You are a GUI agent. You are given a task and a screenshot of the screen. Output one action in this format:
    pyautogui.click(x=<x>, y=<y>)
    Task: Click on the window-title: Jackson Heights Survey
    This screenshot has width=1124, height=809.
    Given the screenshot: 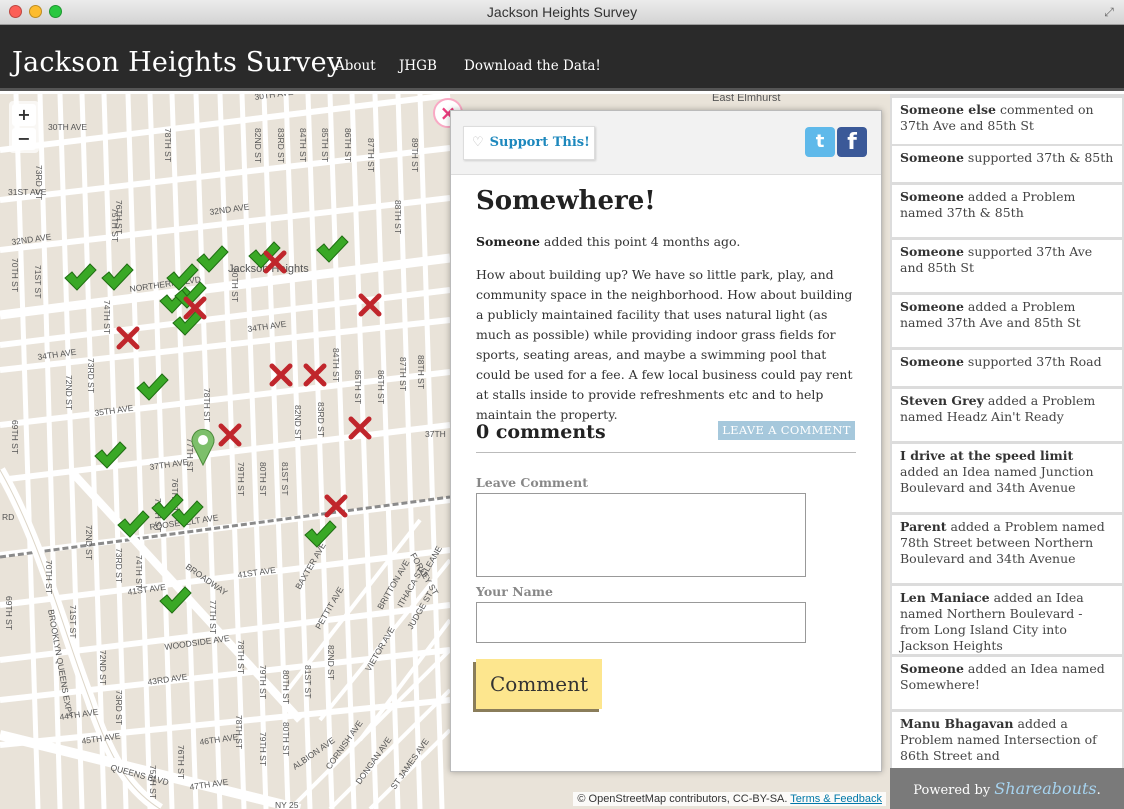 What is the action you would take?
    pyautogui.click(x=562, y=12)
    